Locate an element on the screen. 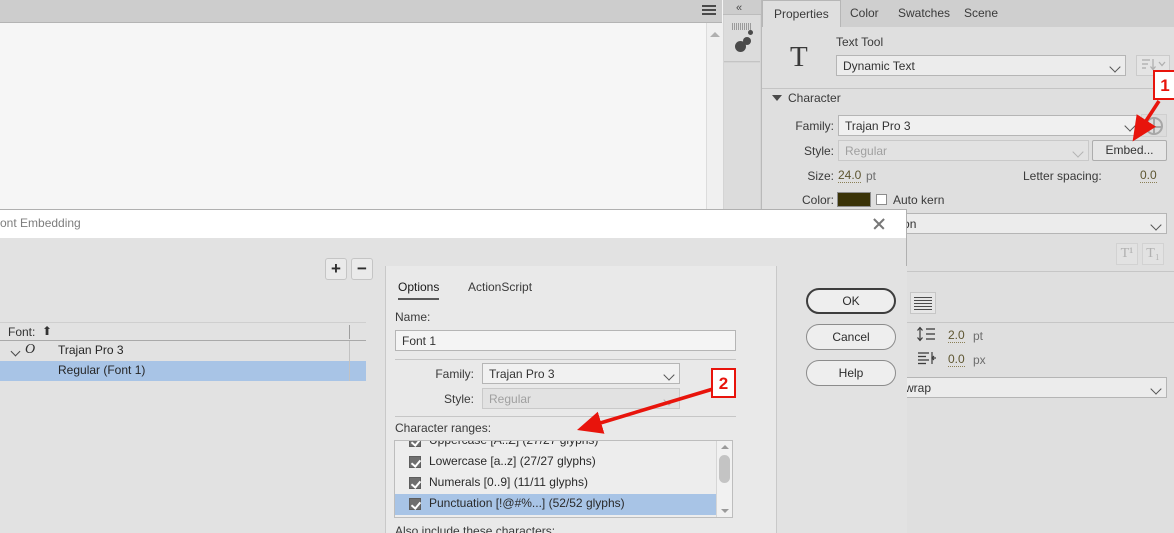 The width and height of the screenshot is (1174, 533). hamburger-icon is located at coordinates (709, 10).